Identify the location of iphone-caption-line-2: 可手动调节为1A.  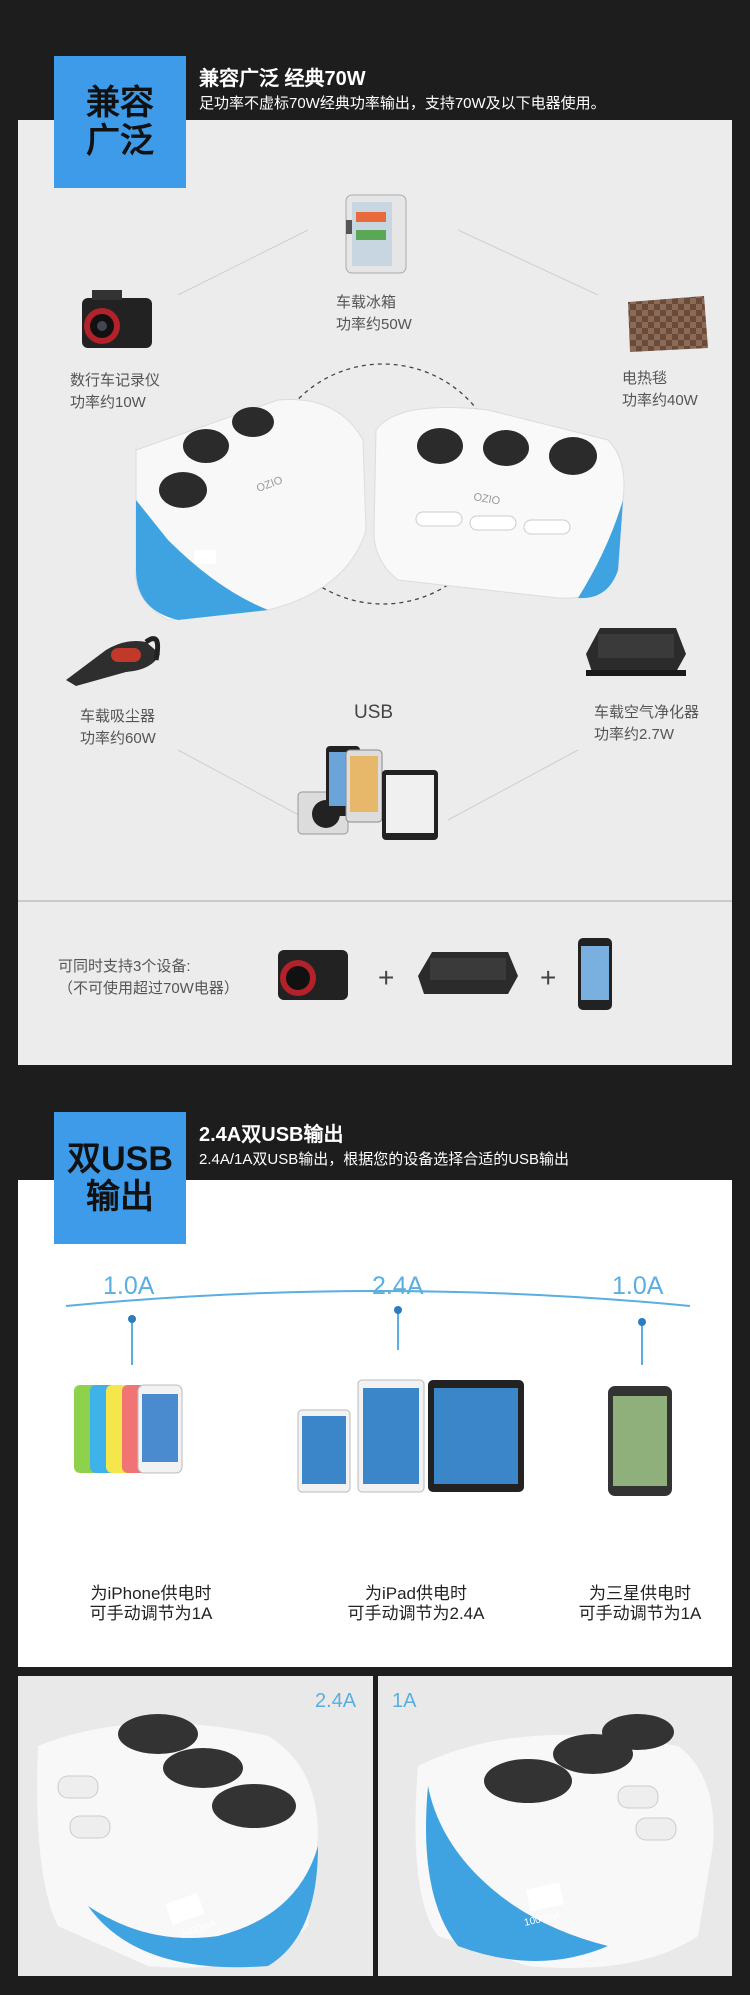
(151, 1613).